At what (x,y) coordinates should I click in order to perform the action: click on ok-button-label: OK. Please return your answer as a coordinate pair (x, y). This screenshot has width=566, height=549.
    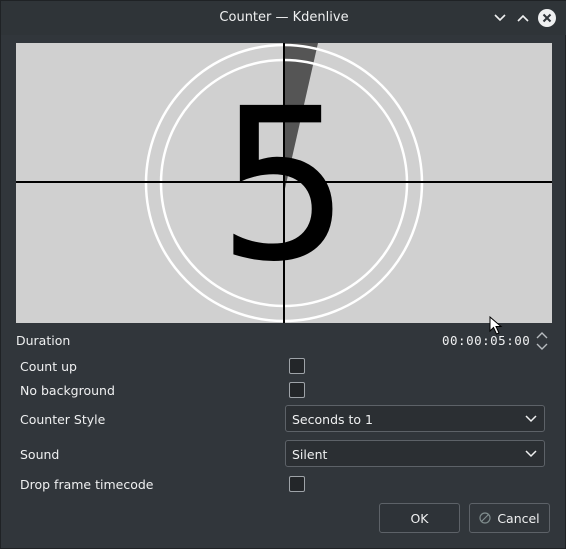
    Looking at the image, I should click on (419, 518).